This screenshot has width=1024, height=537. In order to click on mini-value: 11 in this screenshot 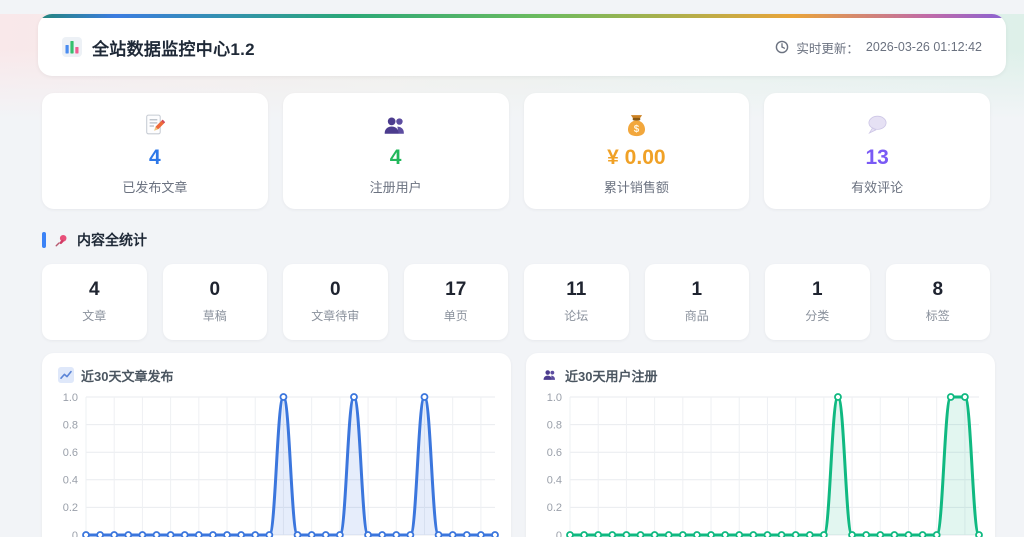, I will do `click(576, 289)`.